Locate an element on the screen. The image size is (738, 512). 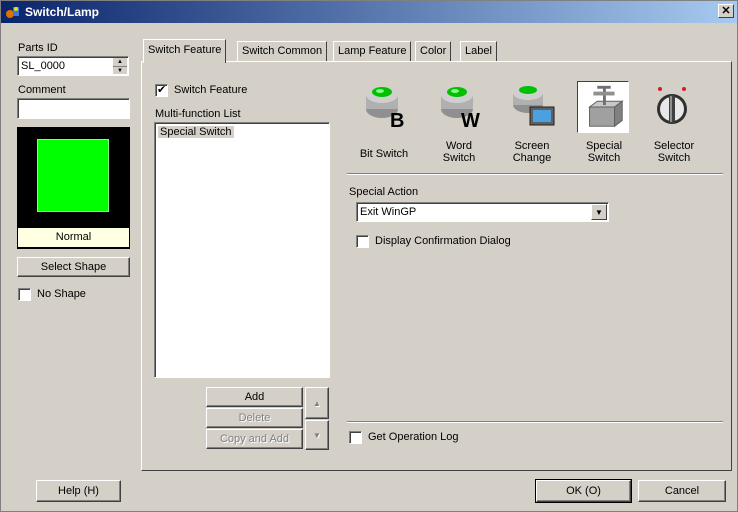
parts-id-spin: SL_0000 ▲ ▼ is located at coordinates (73, 66).